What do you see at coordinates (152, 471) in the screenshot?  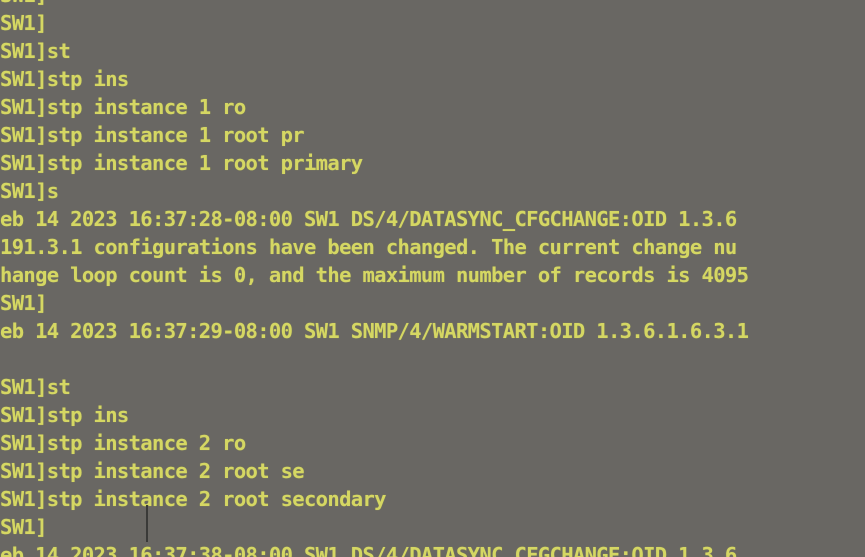 I see `terminal-line: SW1]stp instance 2 root se` at bounding box center [152, 471].